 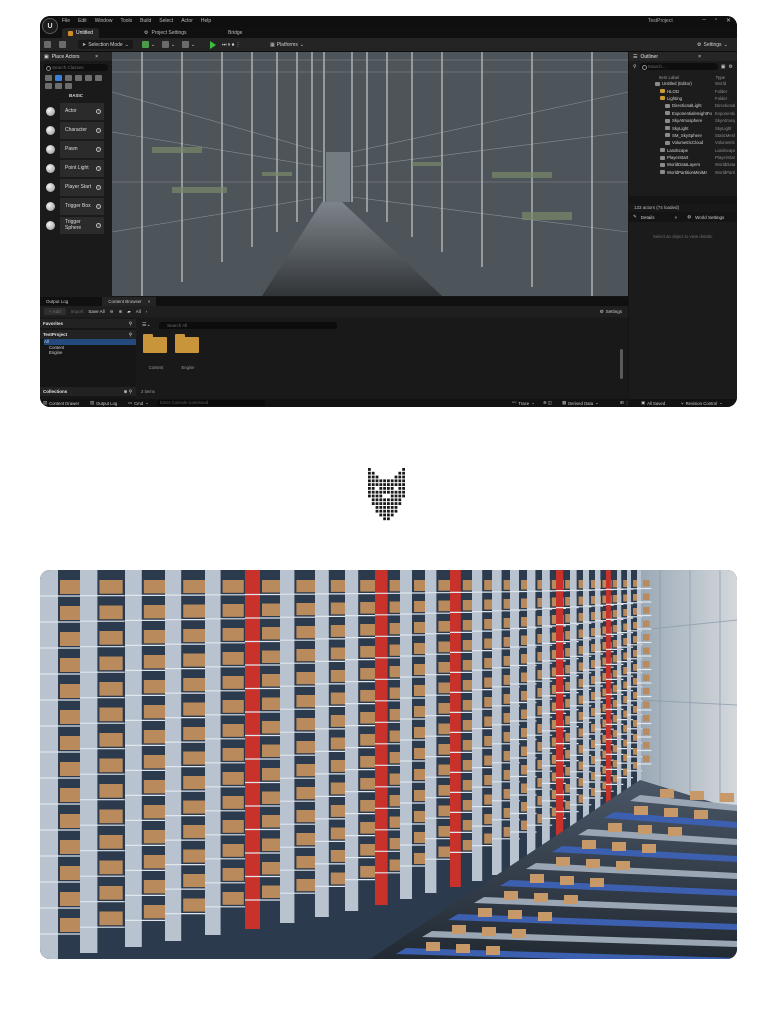 I want to click on geometry-icon, so click(x=68, y=86).